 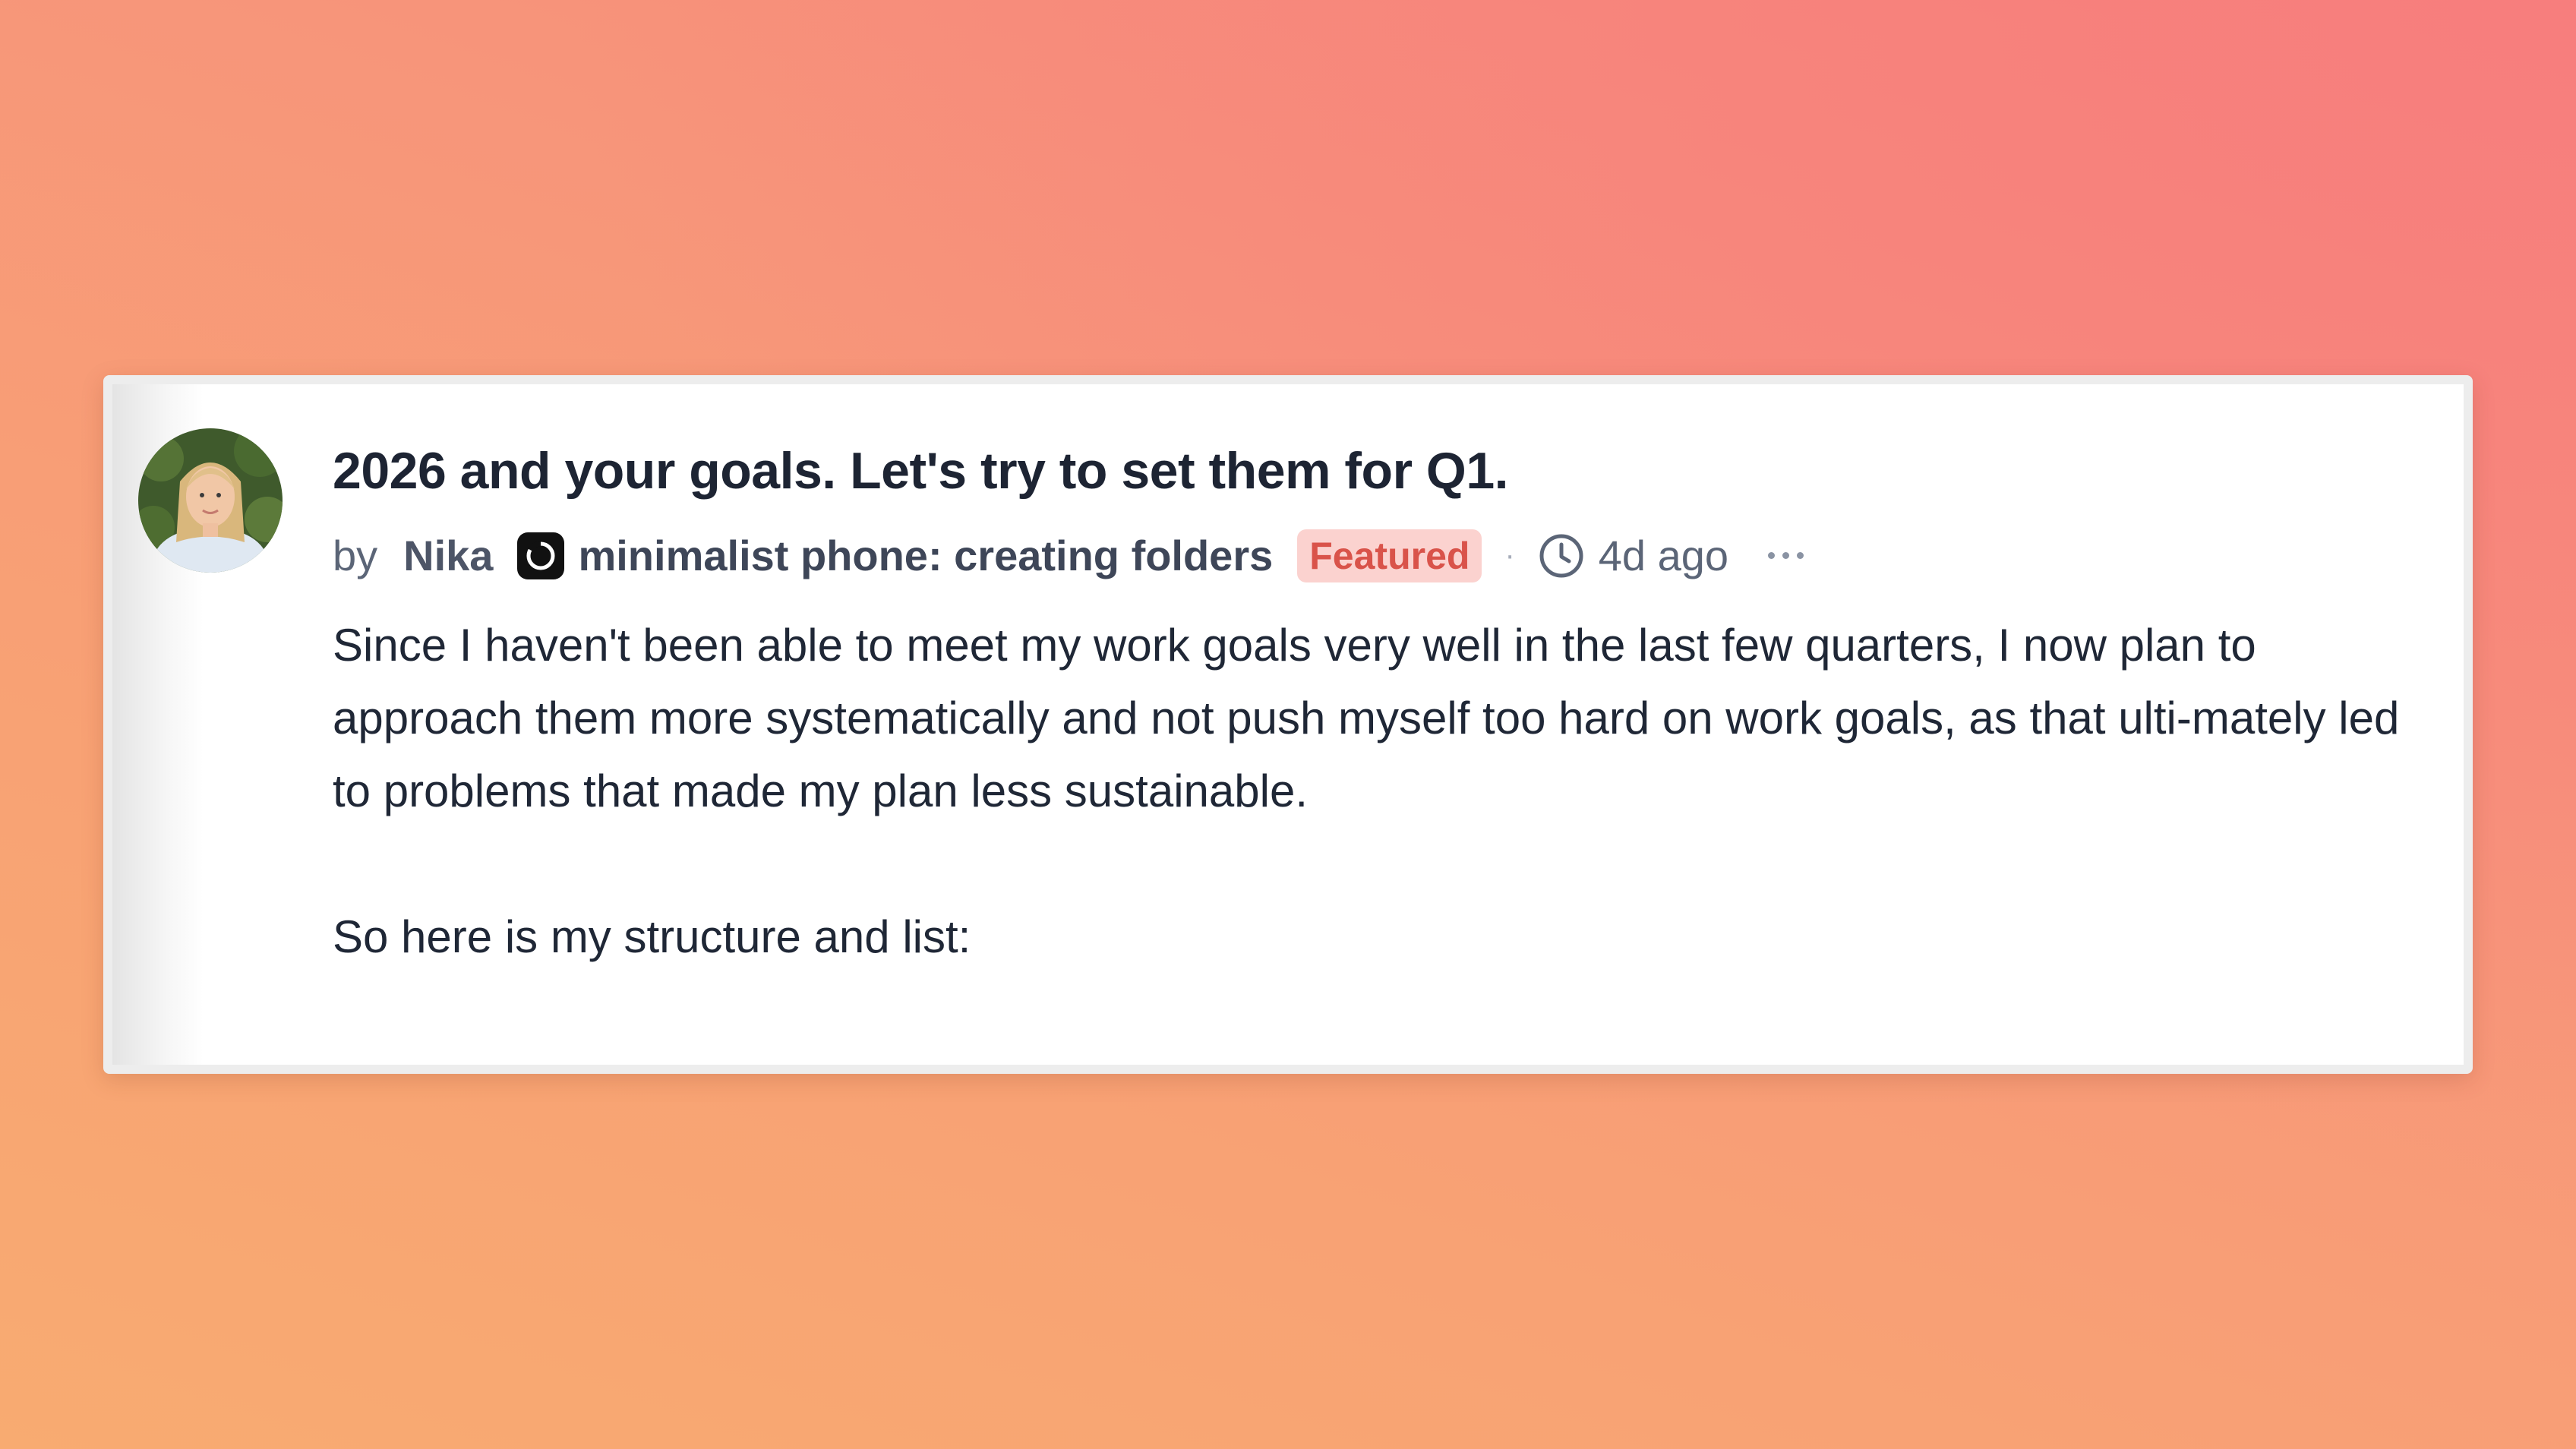 I want to click on post-paragraph: So here is my structure and list:, so click(x=652, y=937).